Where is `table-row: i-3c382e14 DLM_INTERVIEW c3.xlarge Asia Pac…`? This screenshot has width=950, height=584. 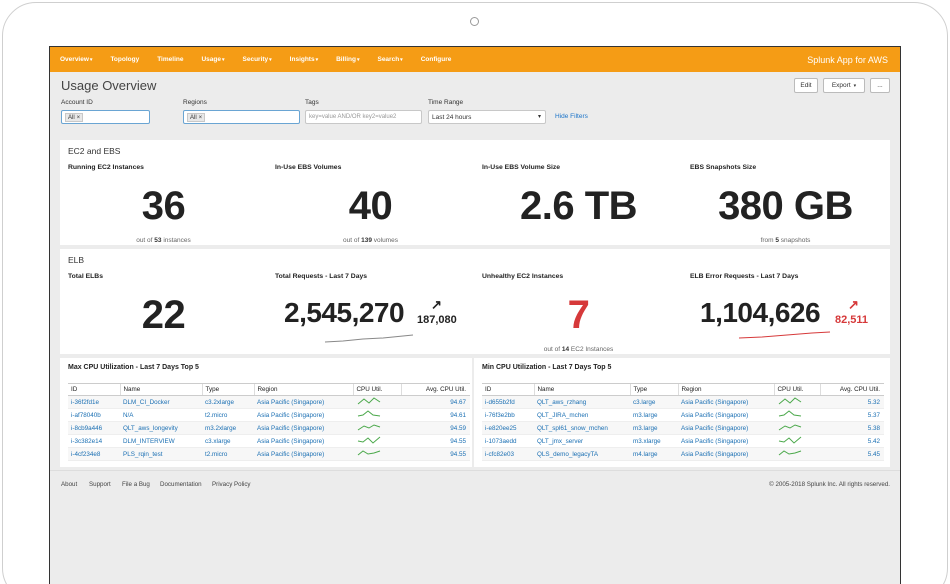 table-row: i-3c382e14 DLM_INTERVIEW c3.xlarge Asia Pac… is located at coordinates (269, 441).